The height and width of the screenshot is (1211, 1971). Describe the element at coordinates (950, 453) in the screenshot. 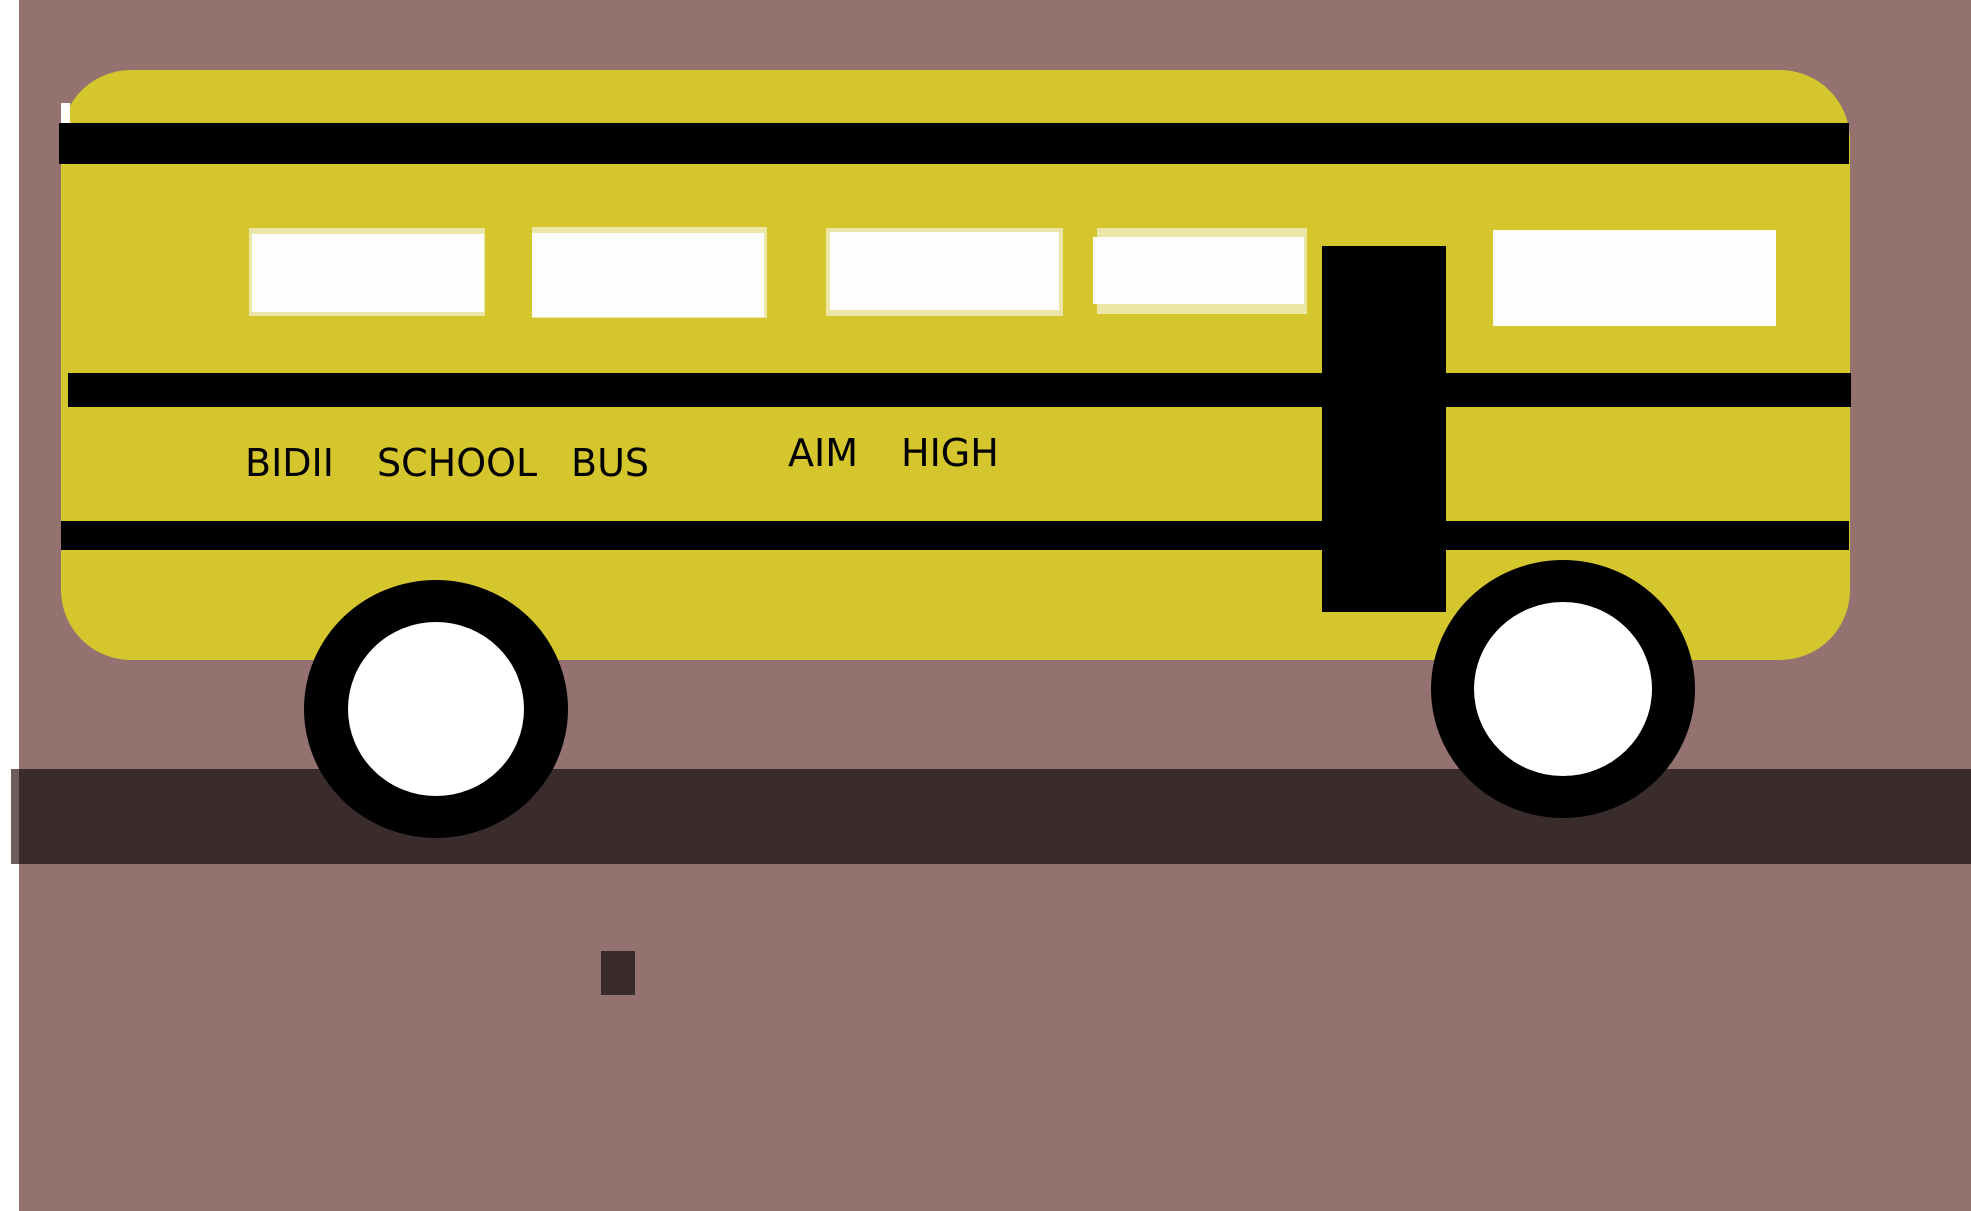

I see `motto-word-2: HIGH` at that location.